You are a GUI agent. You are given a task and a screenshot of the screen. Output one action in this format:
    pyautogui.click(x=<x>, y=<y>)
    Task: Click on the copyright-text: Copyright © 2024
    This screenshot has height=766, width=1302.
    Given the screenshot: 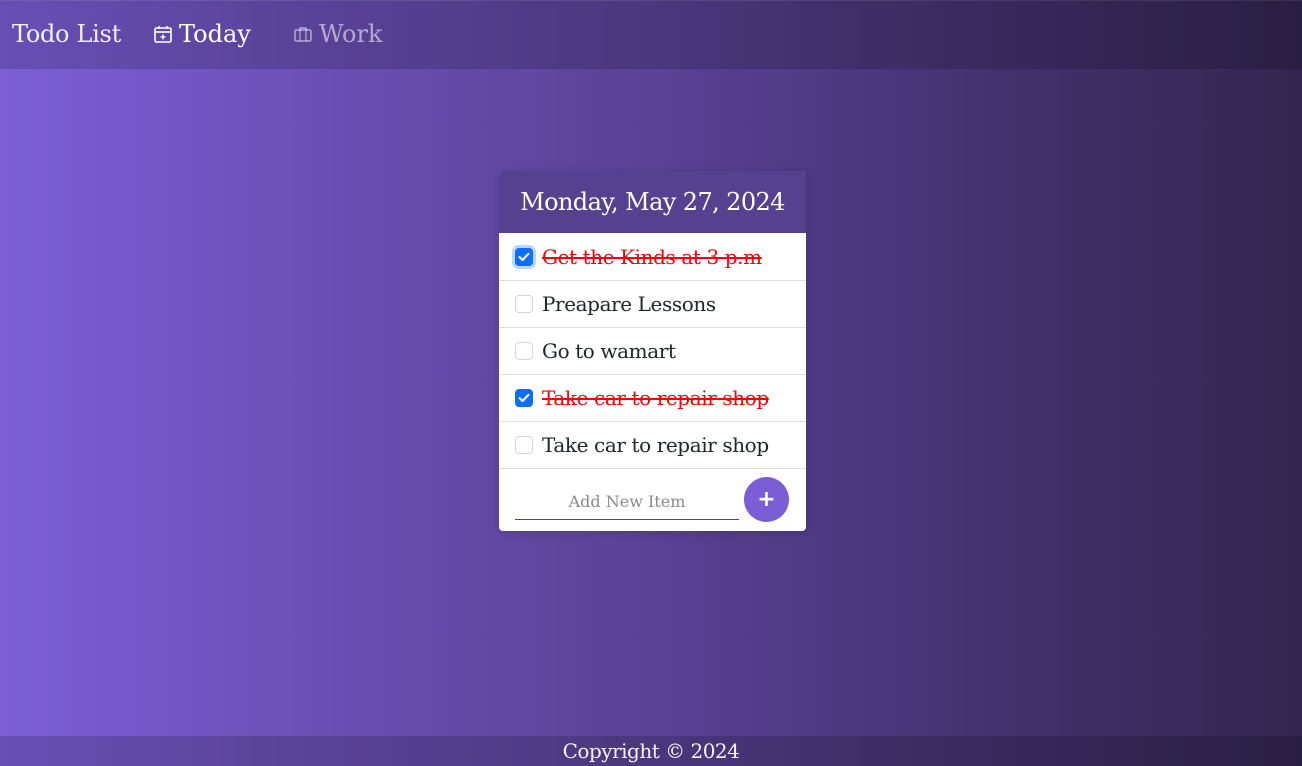 What is the action you would take?
    pyautogui.click(x=651, y=751)
    